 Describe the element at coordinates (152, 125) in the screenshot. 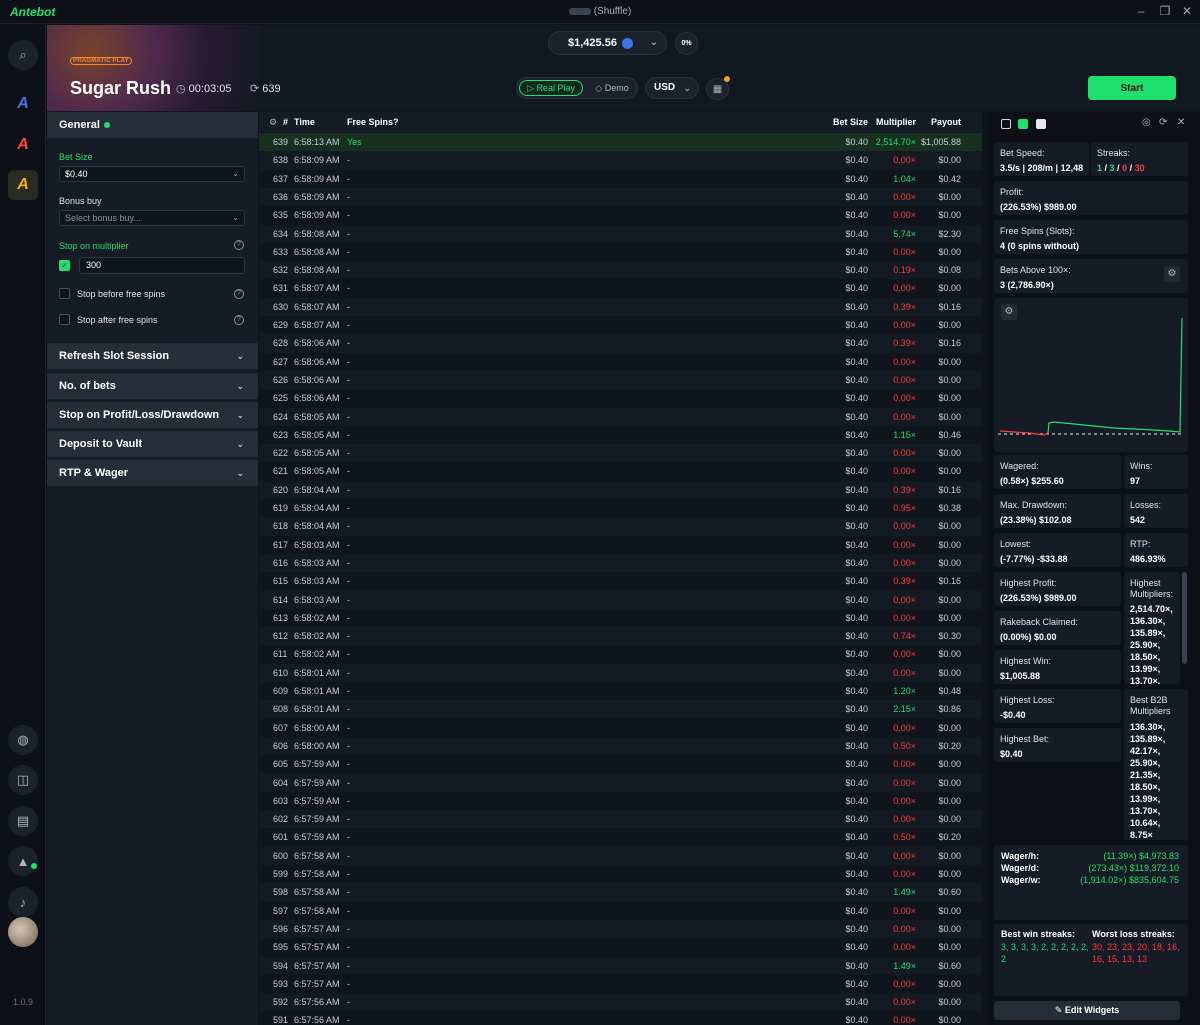

I see `section-general: General` at that location.